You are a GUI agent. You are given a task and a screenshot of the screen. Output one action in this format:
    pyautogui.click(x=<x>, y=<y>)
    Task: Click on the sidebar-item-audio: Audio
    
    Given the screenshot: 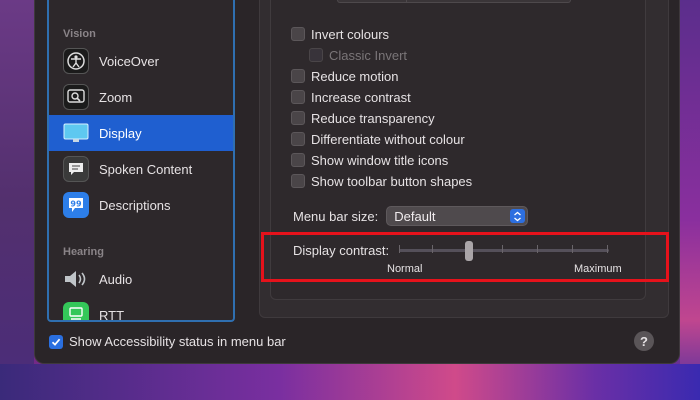 What is the action you would take?
    pyautogui.click(x=141, y=279)
    